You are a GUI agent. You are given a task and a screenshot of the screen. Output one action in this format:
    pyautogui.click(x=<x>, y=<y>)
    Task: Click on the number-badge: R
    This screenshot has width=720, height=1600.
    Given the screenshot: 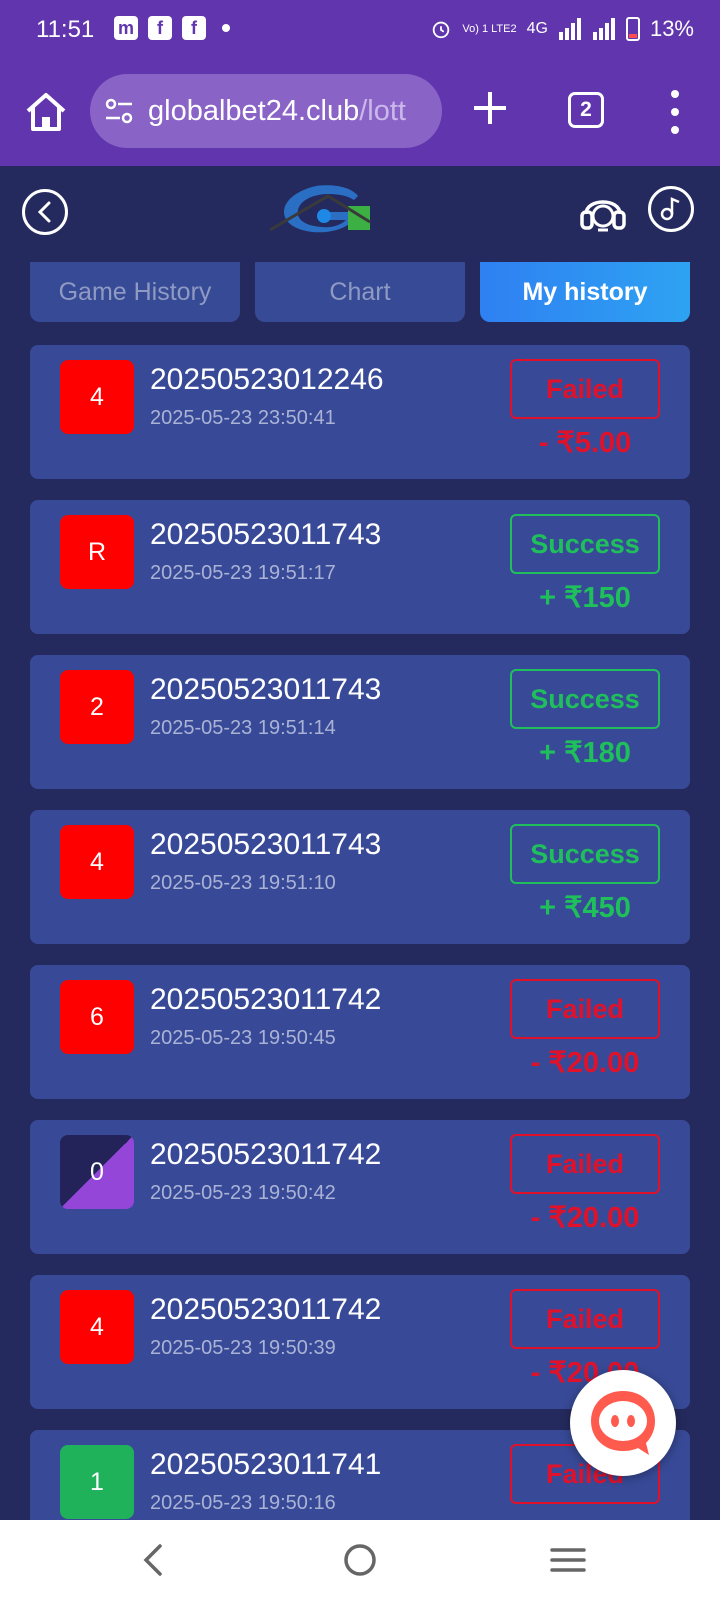 What is the action you would take?
    pyautogui.click(x=97, y=552)
    